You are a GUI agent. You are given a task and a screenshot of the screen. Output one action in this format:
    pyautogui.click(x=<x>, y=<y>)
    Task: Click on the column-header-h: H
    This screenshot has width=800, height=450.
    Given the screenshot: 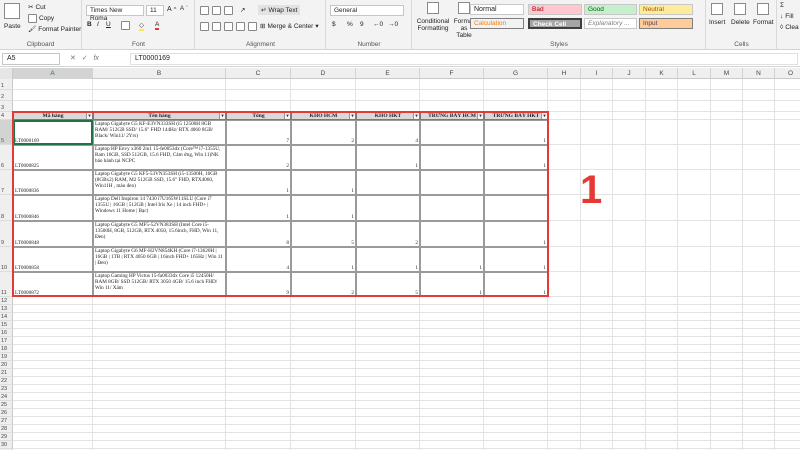 What is the action you would take?
    pyautogui.click(x=564, y=73)
    